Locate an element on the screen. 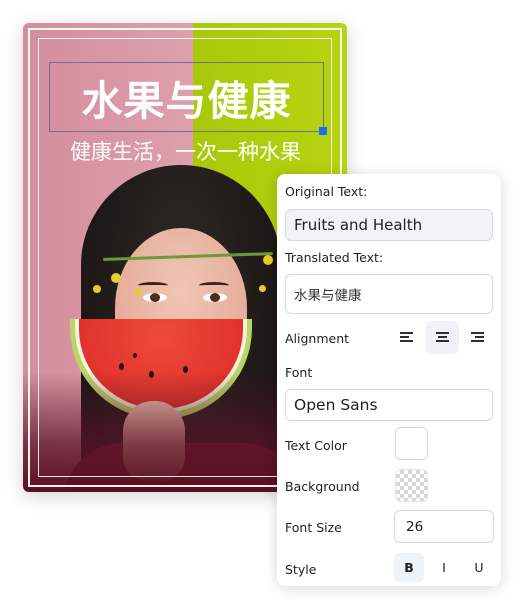 This screenshot has height=610, width=525. background-color-swatch is located at coordinates (411, 485).